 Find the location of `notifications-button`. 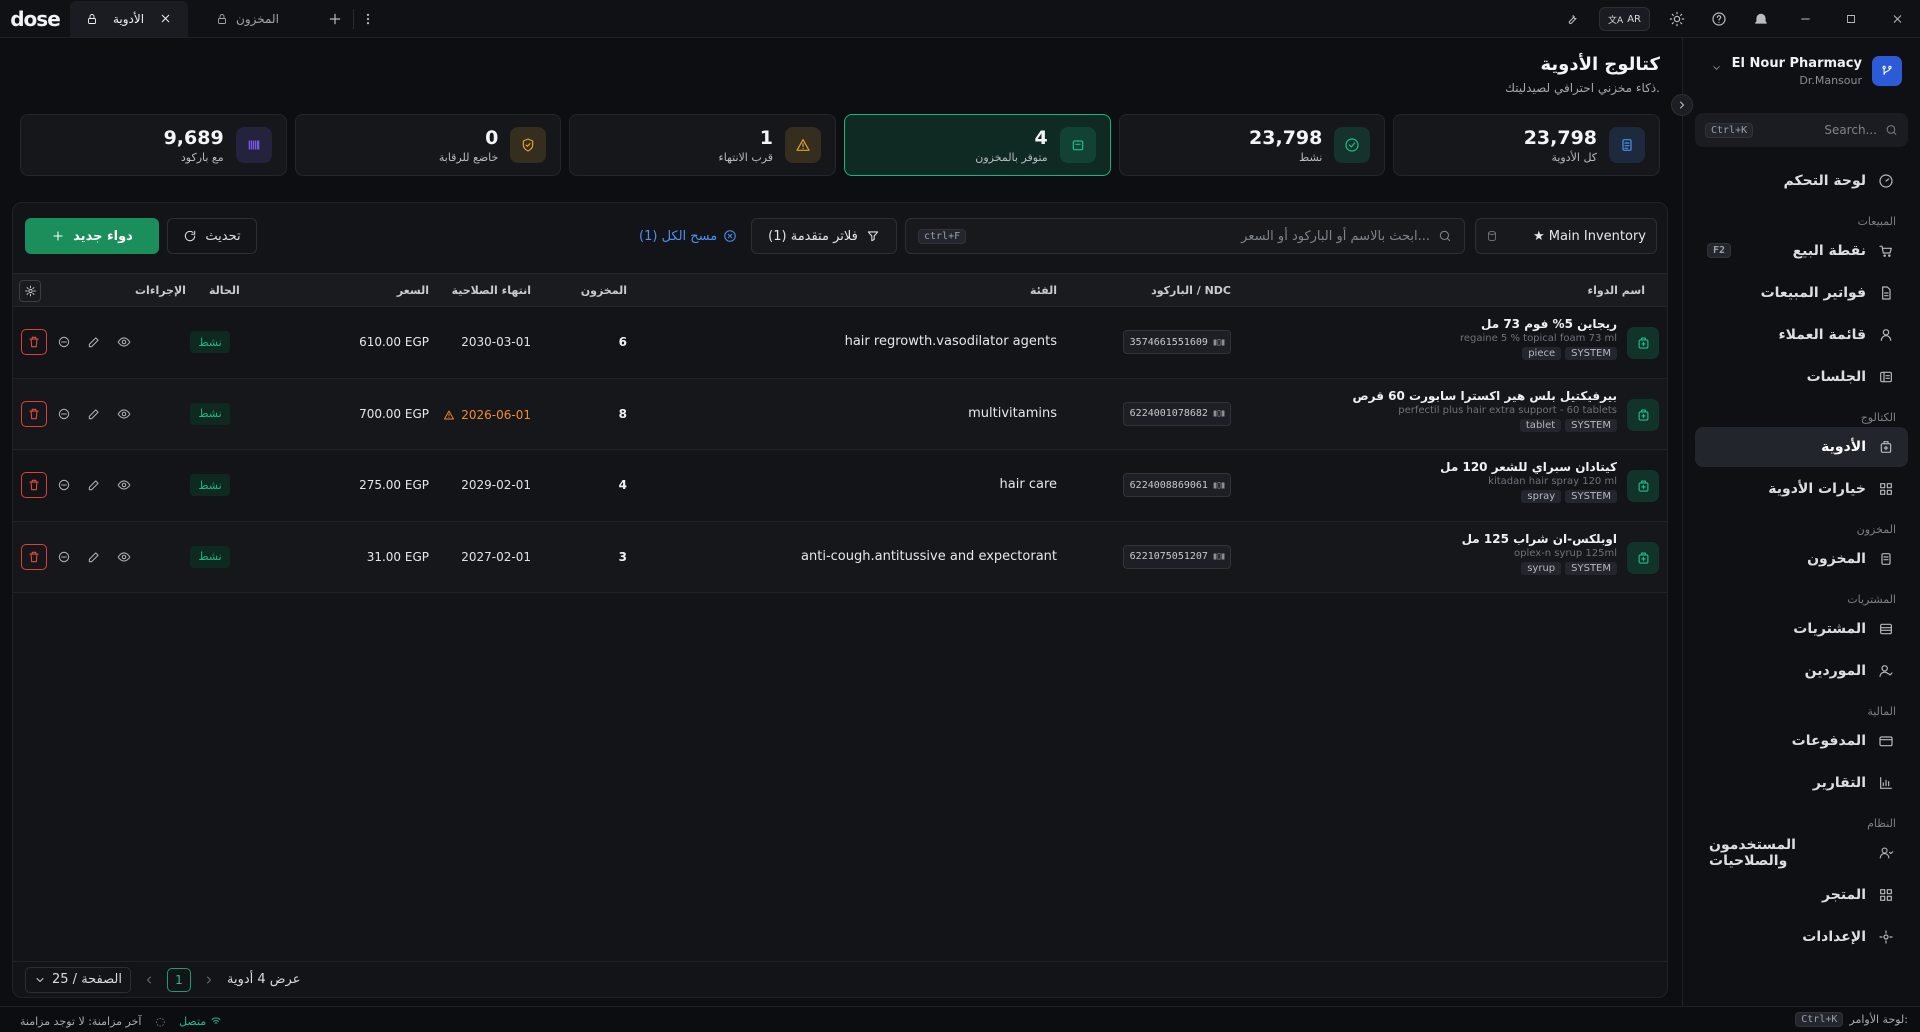

notifications-button is located at coordinates (1761, 19).